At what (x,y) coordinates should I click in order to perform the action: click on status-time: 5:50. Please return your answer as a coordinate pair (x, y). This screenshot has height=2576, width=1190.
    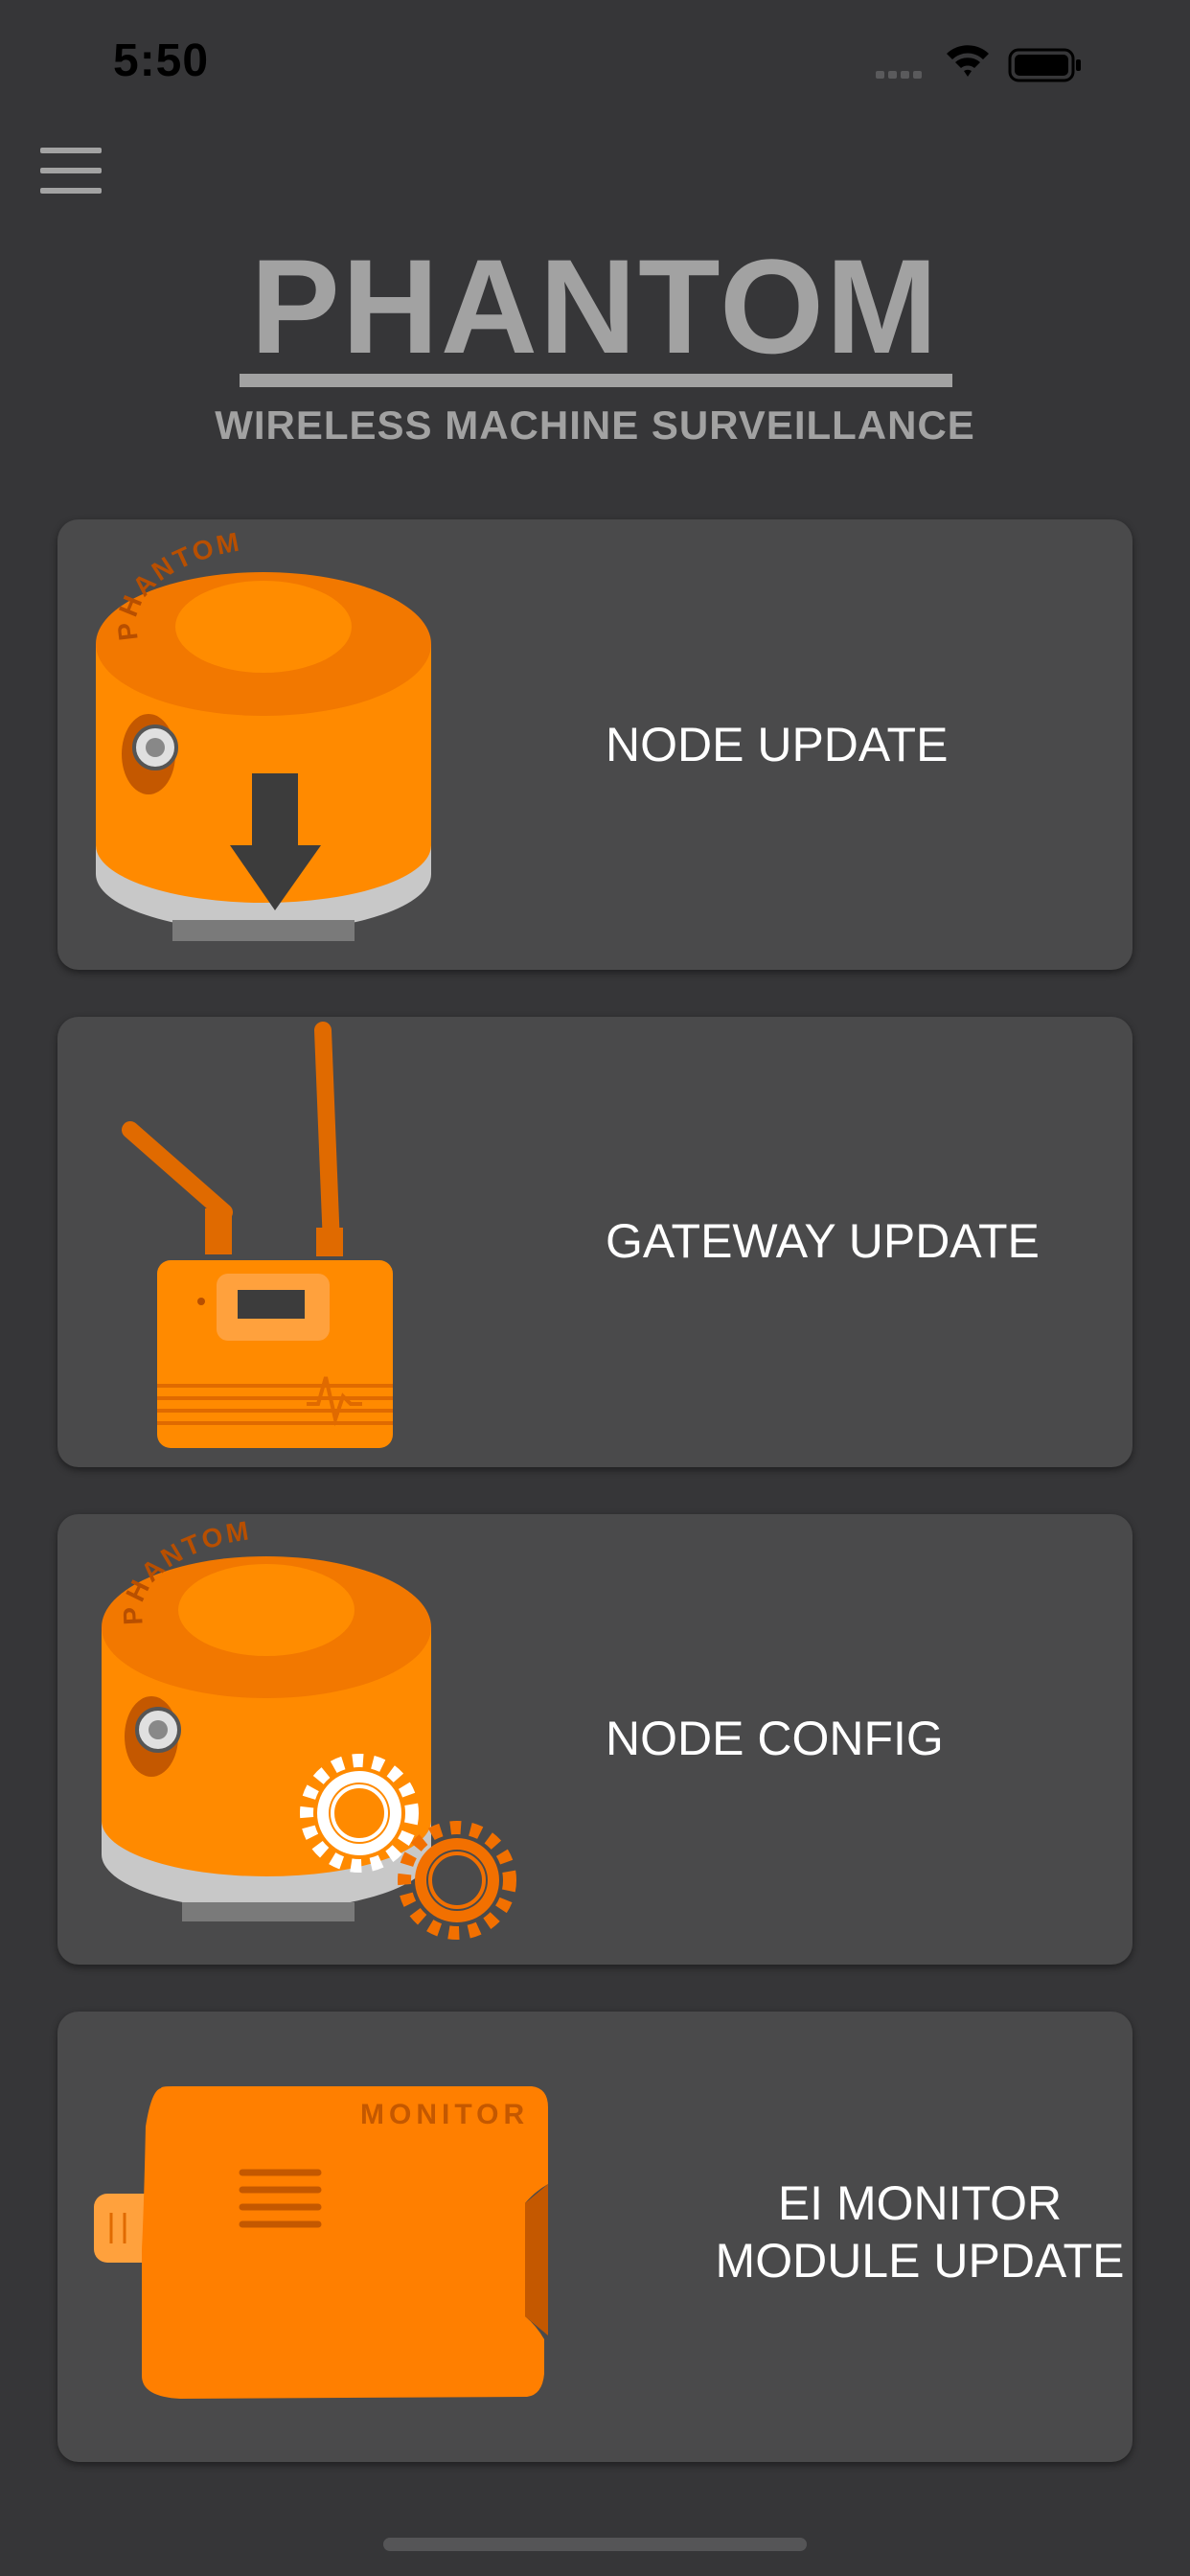
    Looking at the image, I should click on (162, 60).